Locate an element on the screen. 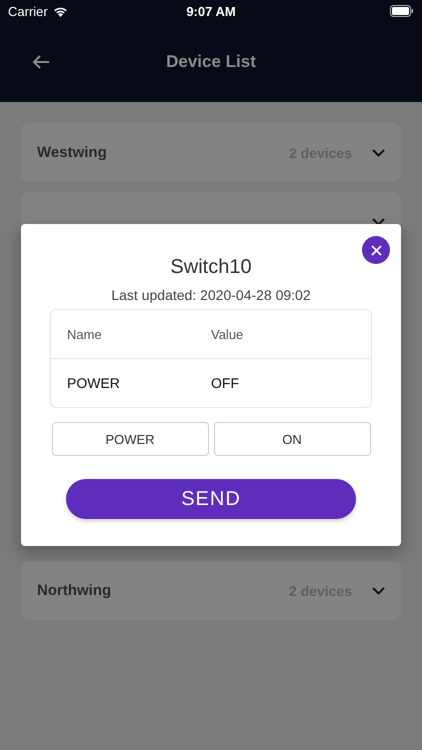 The width and height of the screenshot is (422, 750). page-title: Device List is located at coordinates (211, 62).